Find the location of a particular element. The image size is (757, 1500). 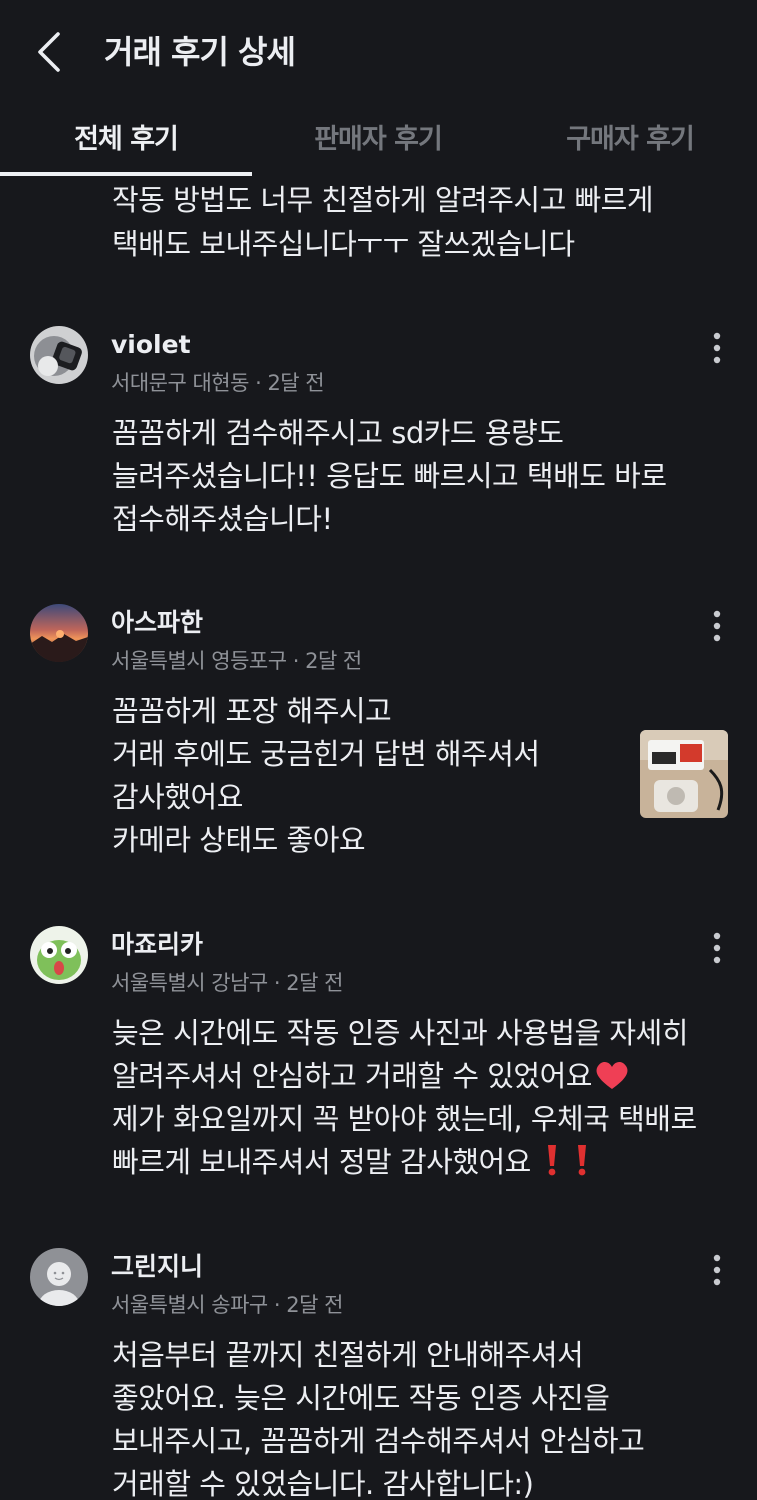

review-meta: 서대문구 대현동 · 2달 전 is located at coordinates (218, 383).